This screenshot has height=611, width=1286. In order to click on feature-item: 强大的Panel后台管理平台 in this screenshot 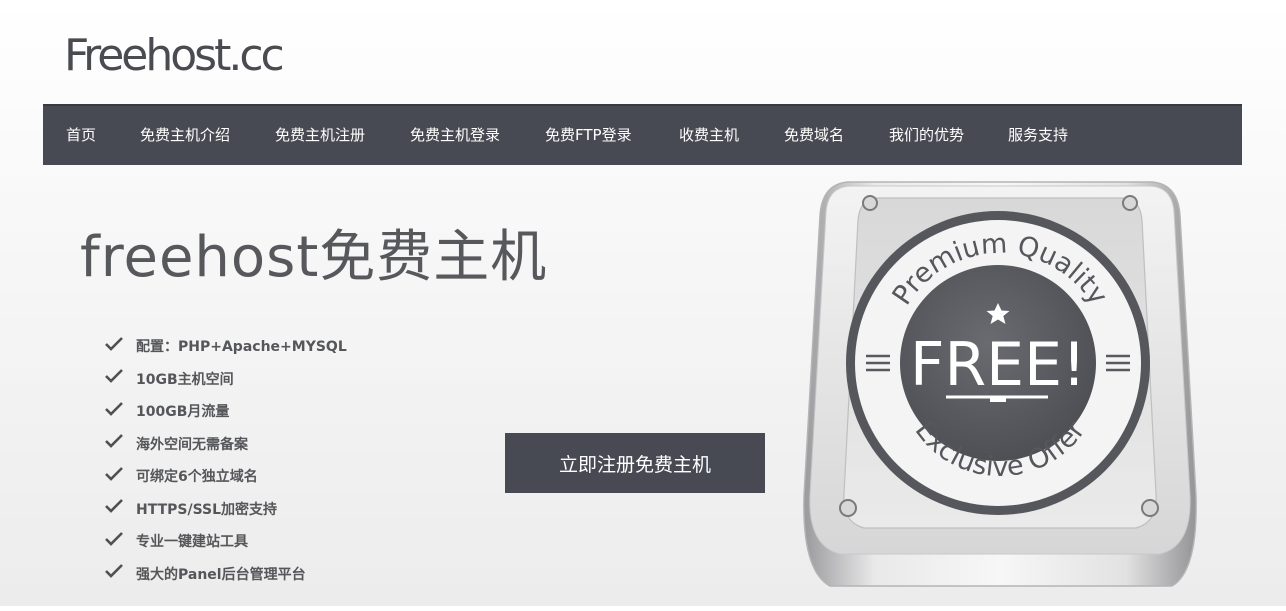, I will do `click(225, 574)`.